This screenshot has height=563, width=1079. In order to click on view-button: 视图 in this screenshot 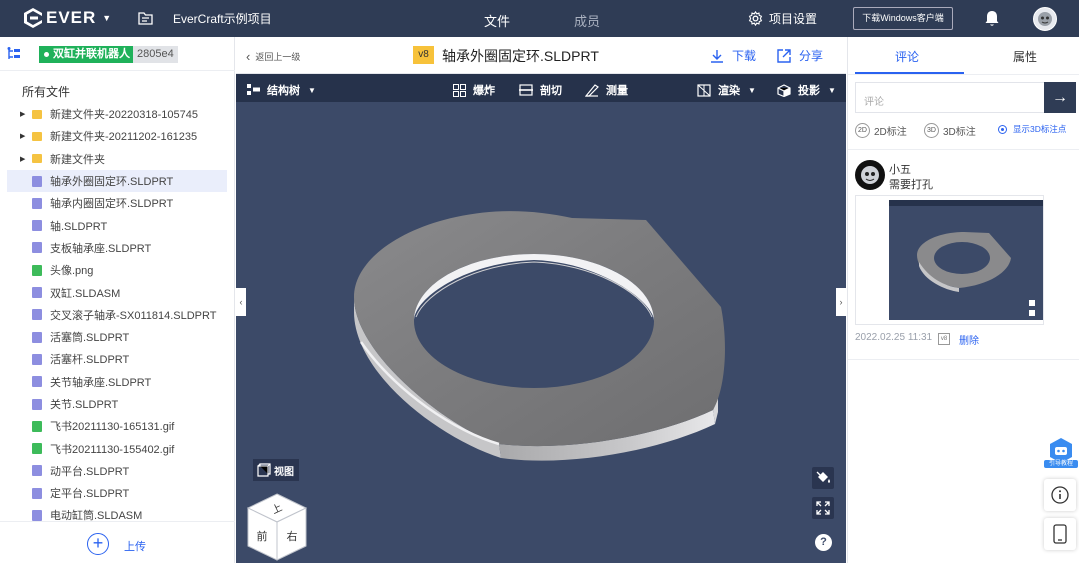, I will do `click(276, 470)`.